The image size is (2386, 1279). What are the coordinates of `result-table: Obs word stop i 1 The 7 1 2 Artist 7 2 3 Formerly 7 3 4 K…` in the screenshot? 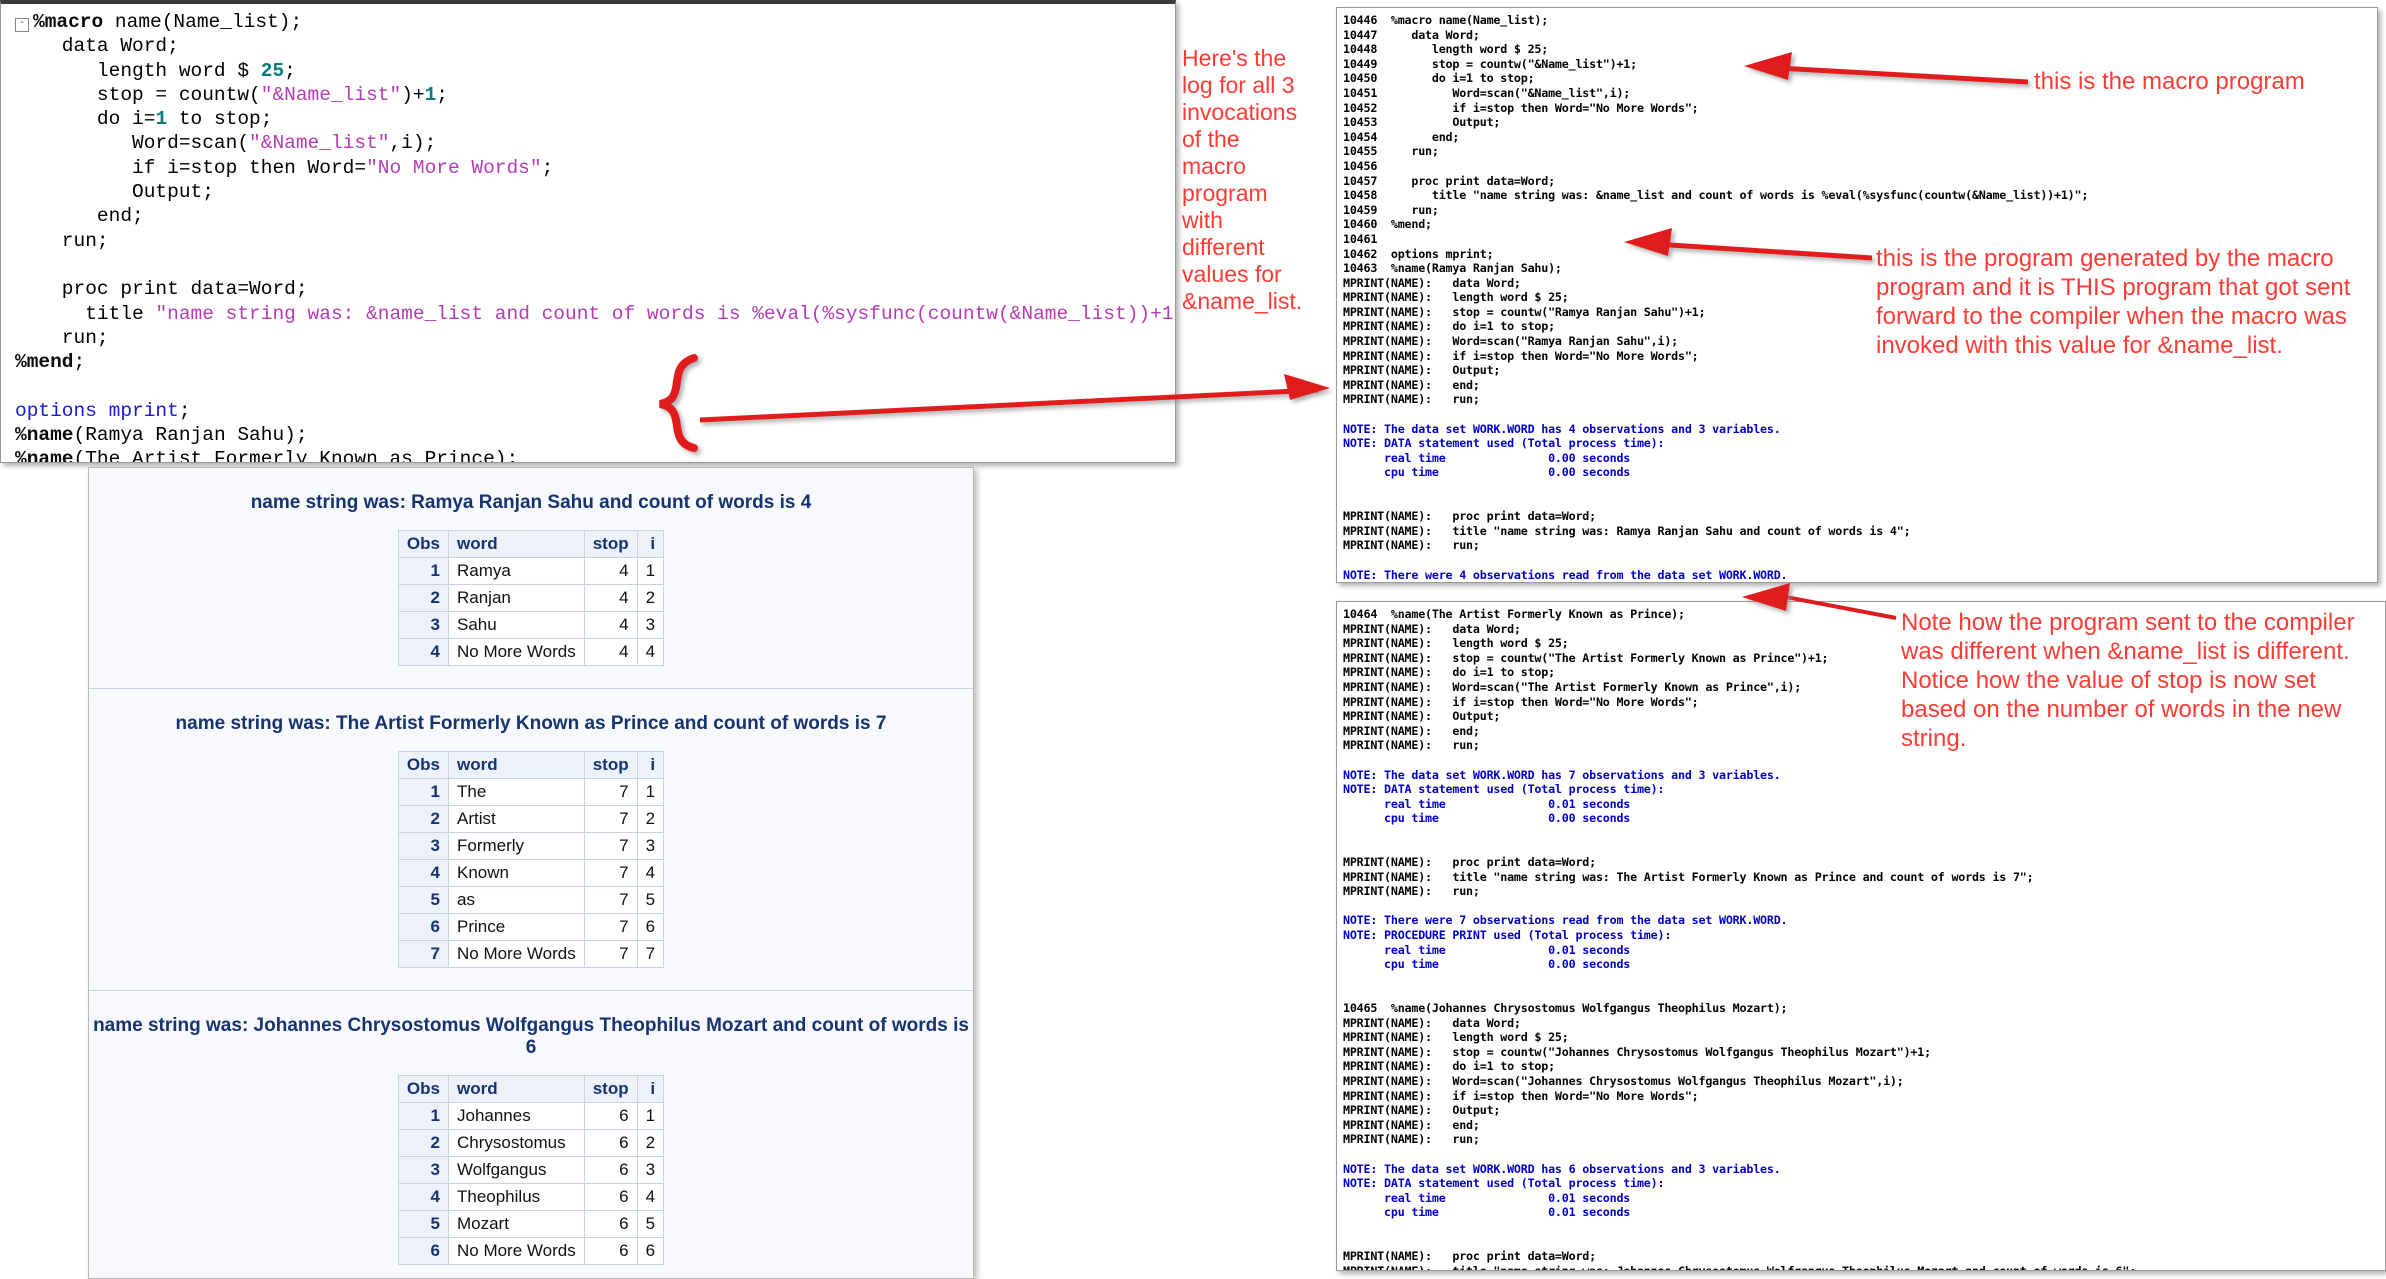 It's located at (531, 859).